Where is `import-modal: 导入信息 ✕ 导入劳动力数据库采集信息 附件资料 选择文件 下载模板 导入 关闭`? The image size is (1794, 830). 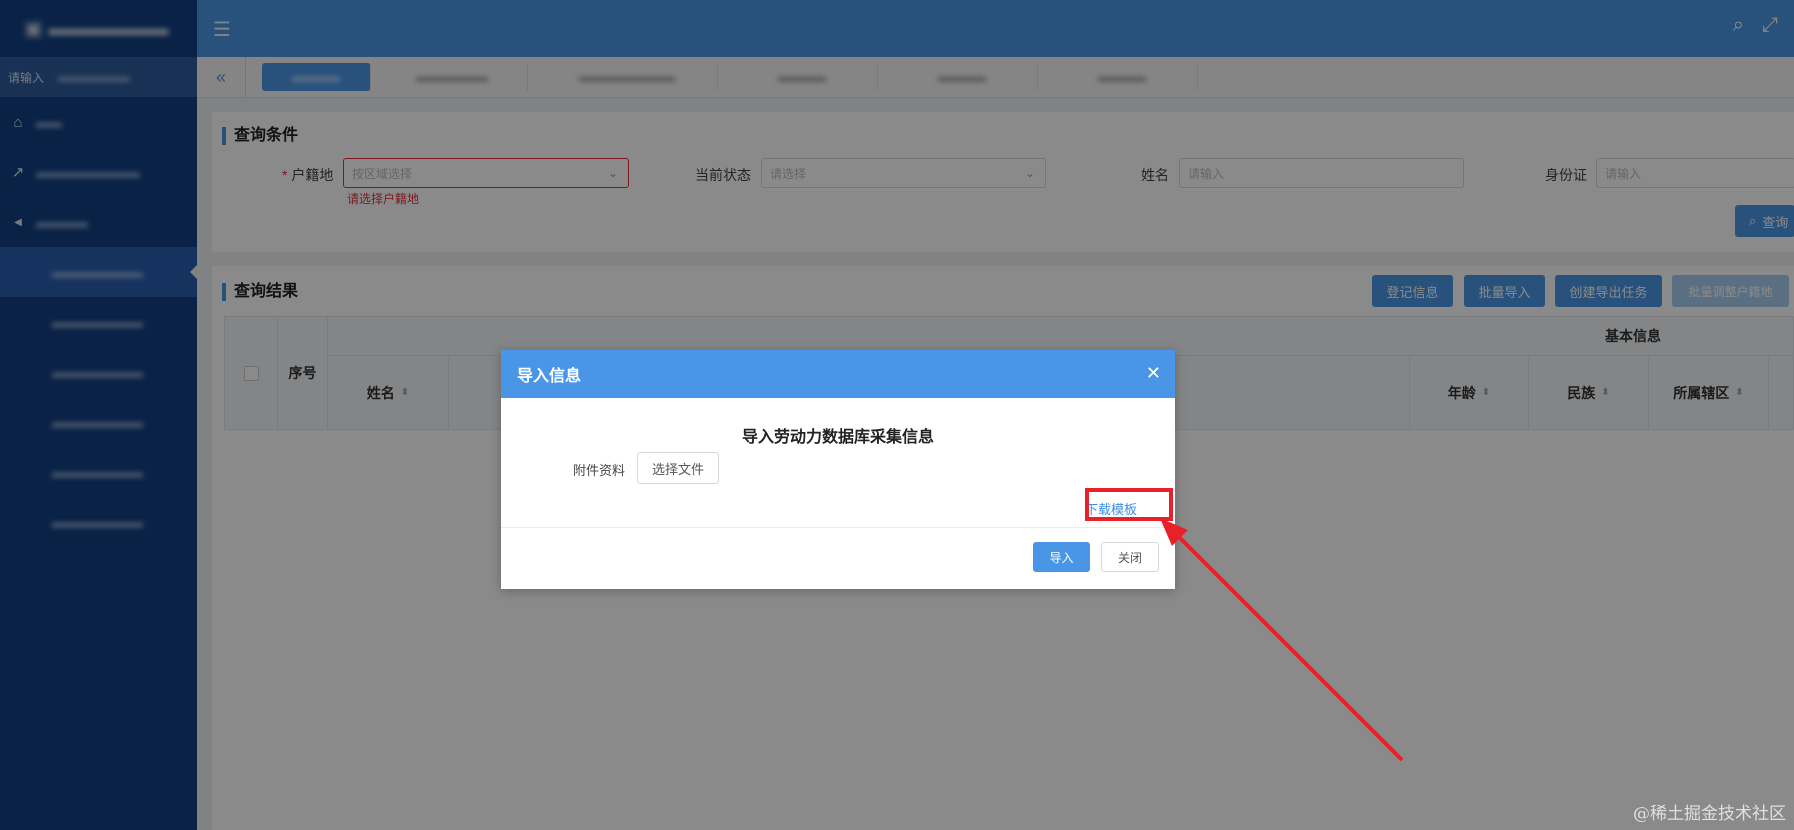
import-modal: 导入信息 ✕ 导入劳动力数据库采集信息 附件资料 选择文件 下载模板 导入 关闭 is located at coordinates (838, 469).